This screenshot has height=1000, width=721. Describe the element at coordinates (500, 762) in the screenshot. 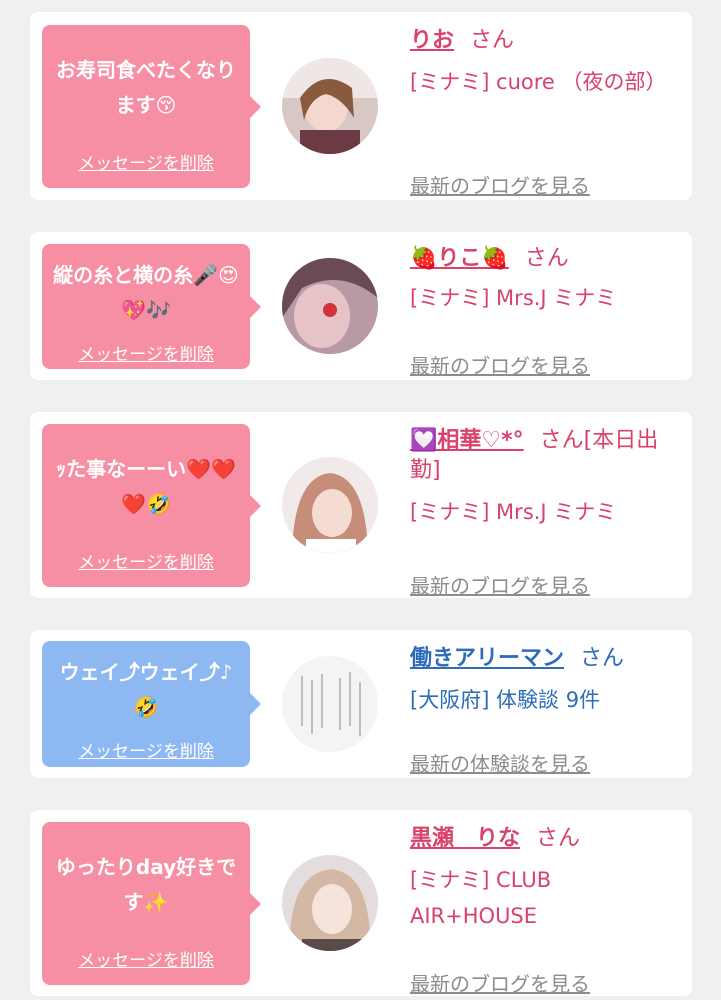

I see `latest-review-link: 最新の体験談を見る` at that location.